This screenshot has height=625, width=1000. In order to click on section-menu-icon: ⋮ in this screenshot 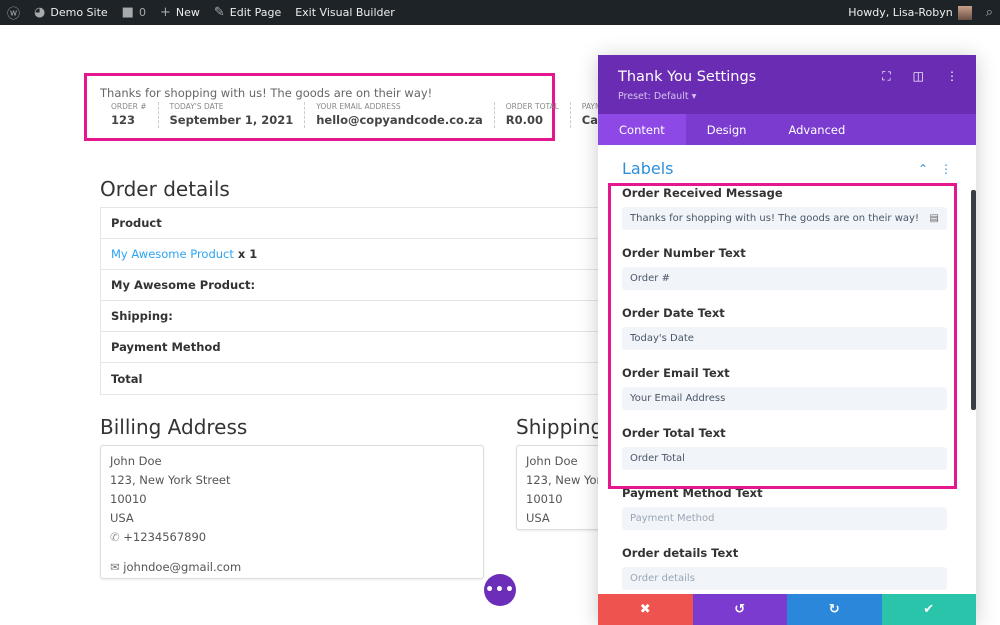, I will do `click(946, 169)`.